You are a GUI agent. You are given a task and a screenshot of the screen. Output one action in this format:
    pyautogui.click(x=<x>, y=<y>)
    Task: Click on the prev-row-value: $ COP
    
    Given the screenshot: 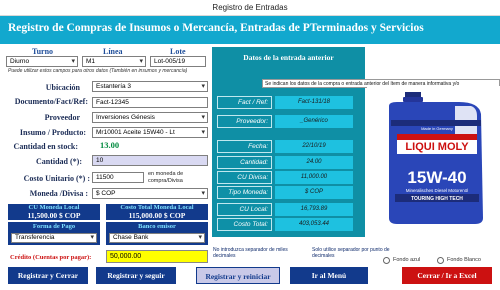 What is the action you would take?
    pyautogui.click(x=314, y=192)
    